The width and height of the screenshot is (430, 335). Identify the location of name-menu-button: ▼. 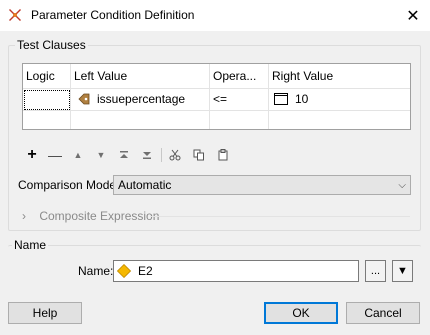
(402, 271).